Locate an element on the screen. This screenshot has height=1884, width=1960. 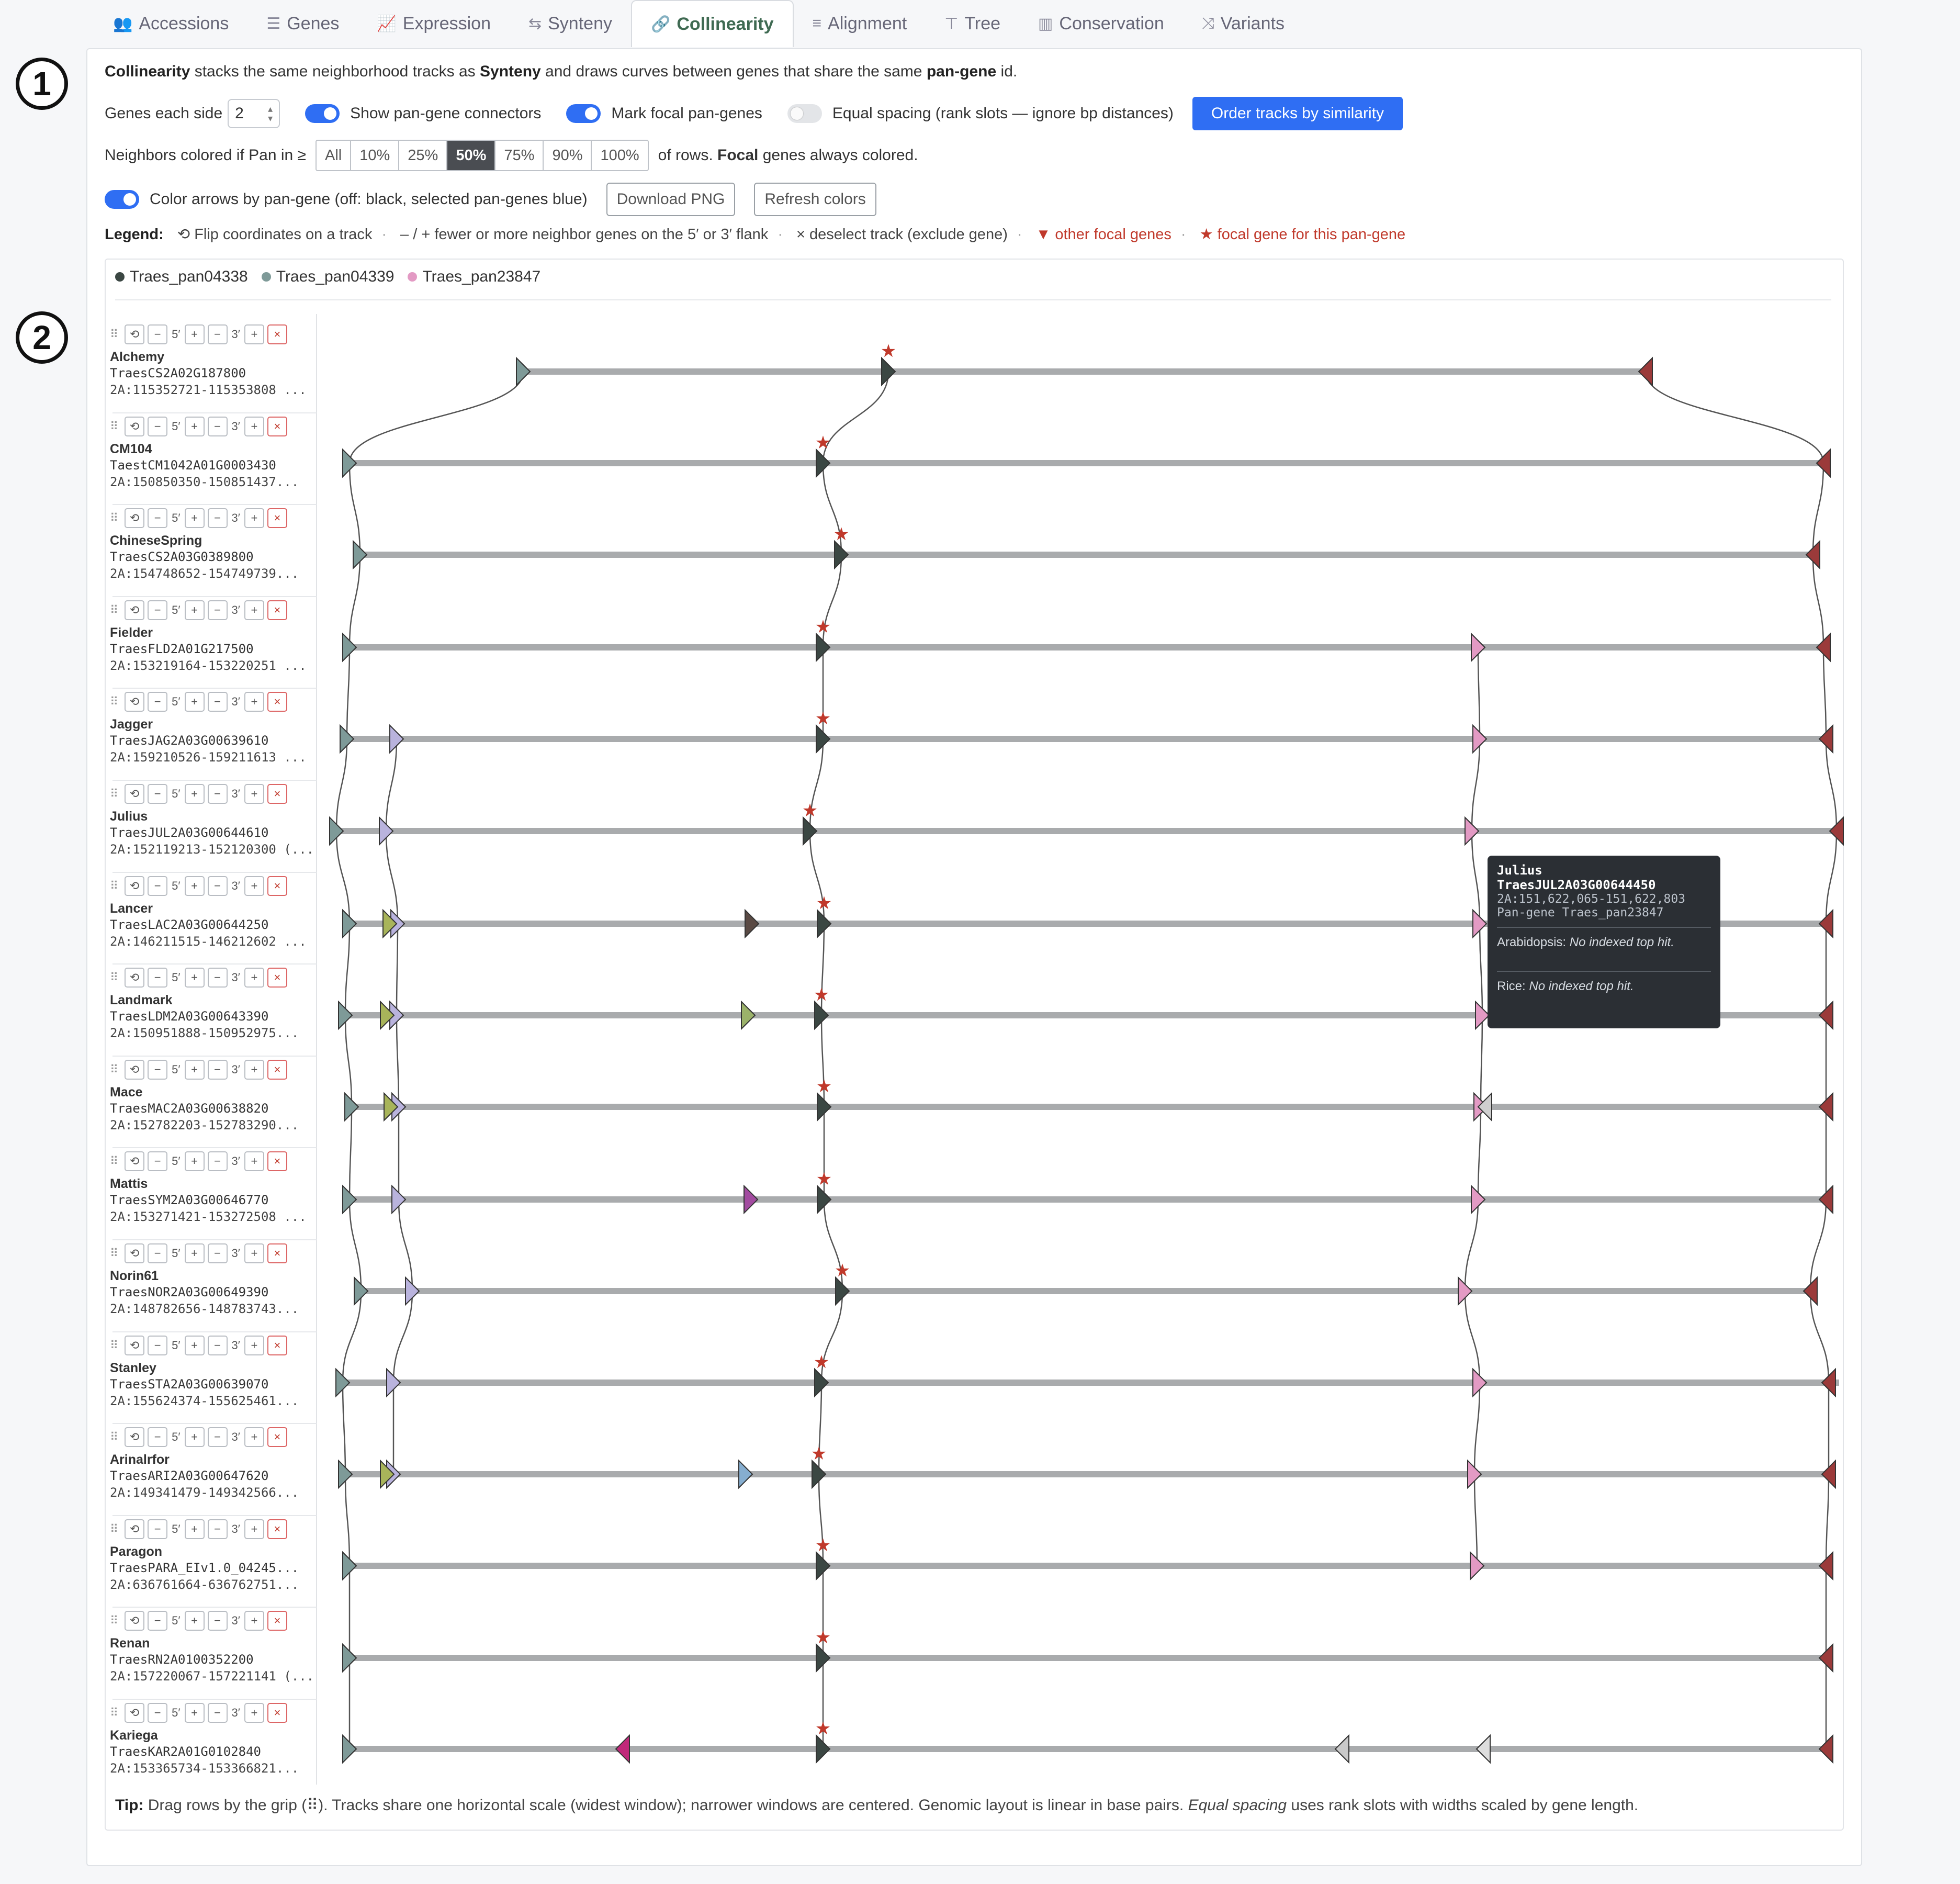
connector-pan04338 is located at coordinates (855, 417).